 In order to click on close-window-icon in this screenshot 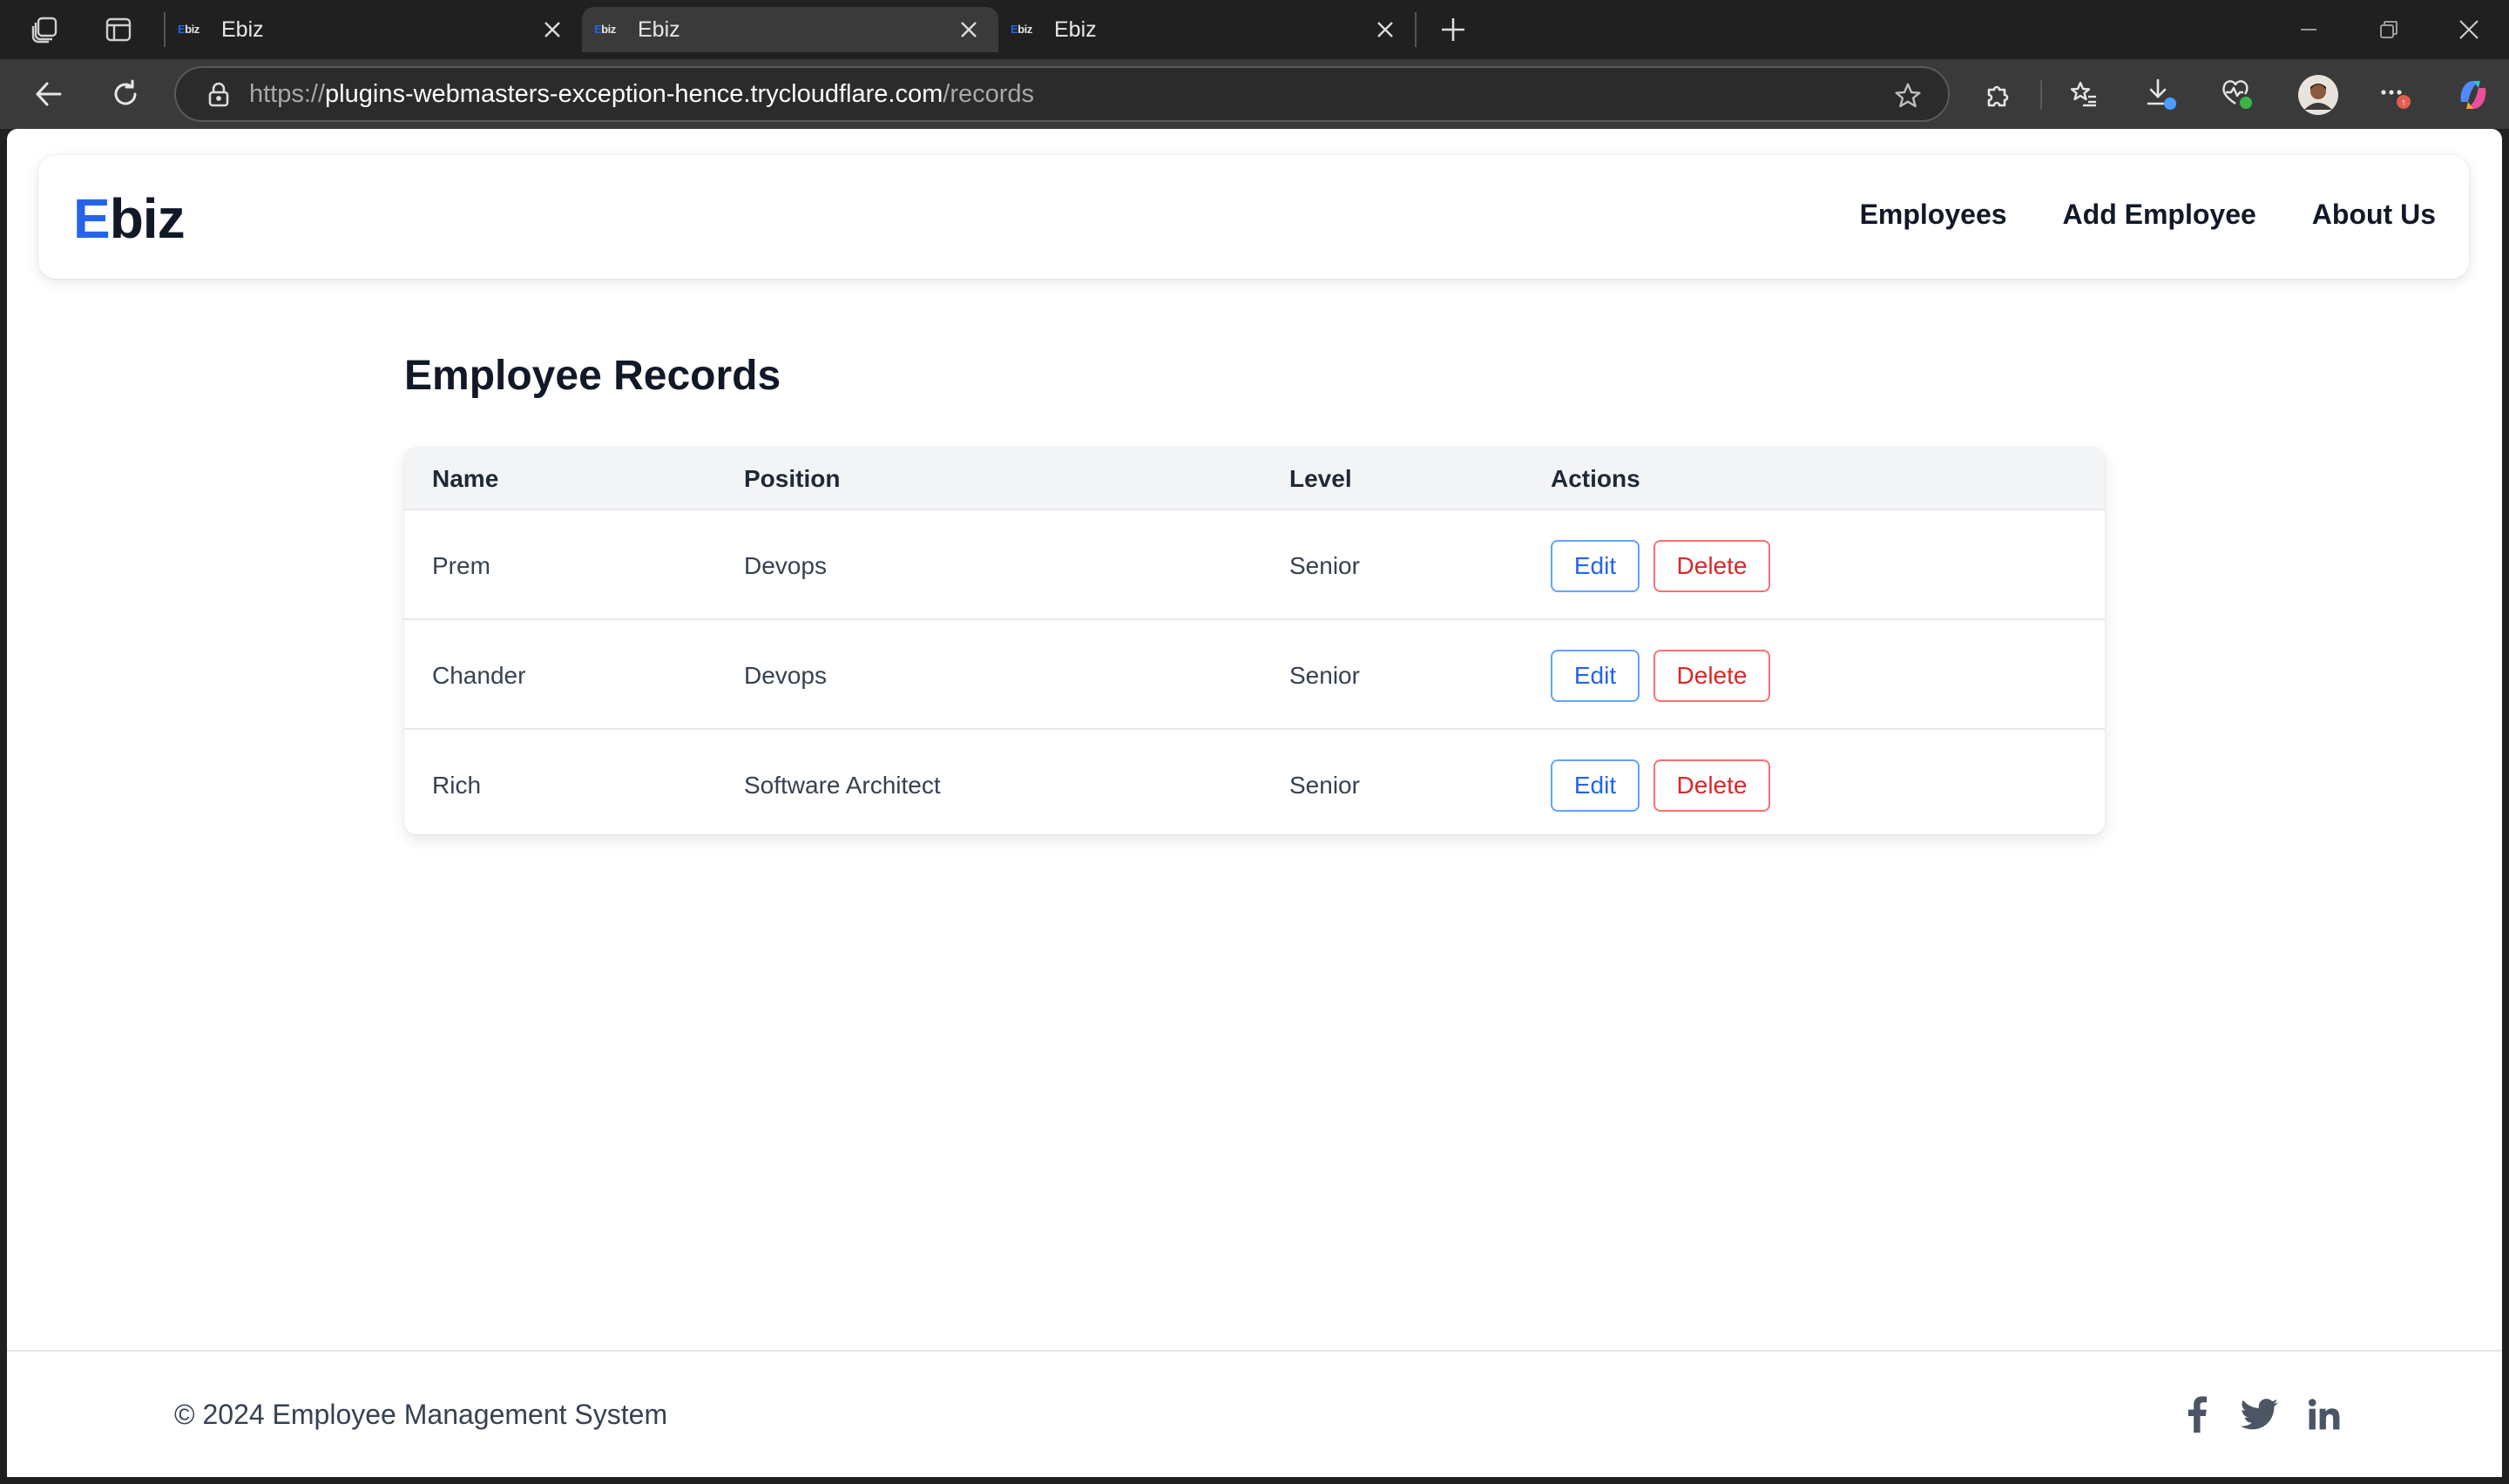, I will do `click(2469, 30)`.